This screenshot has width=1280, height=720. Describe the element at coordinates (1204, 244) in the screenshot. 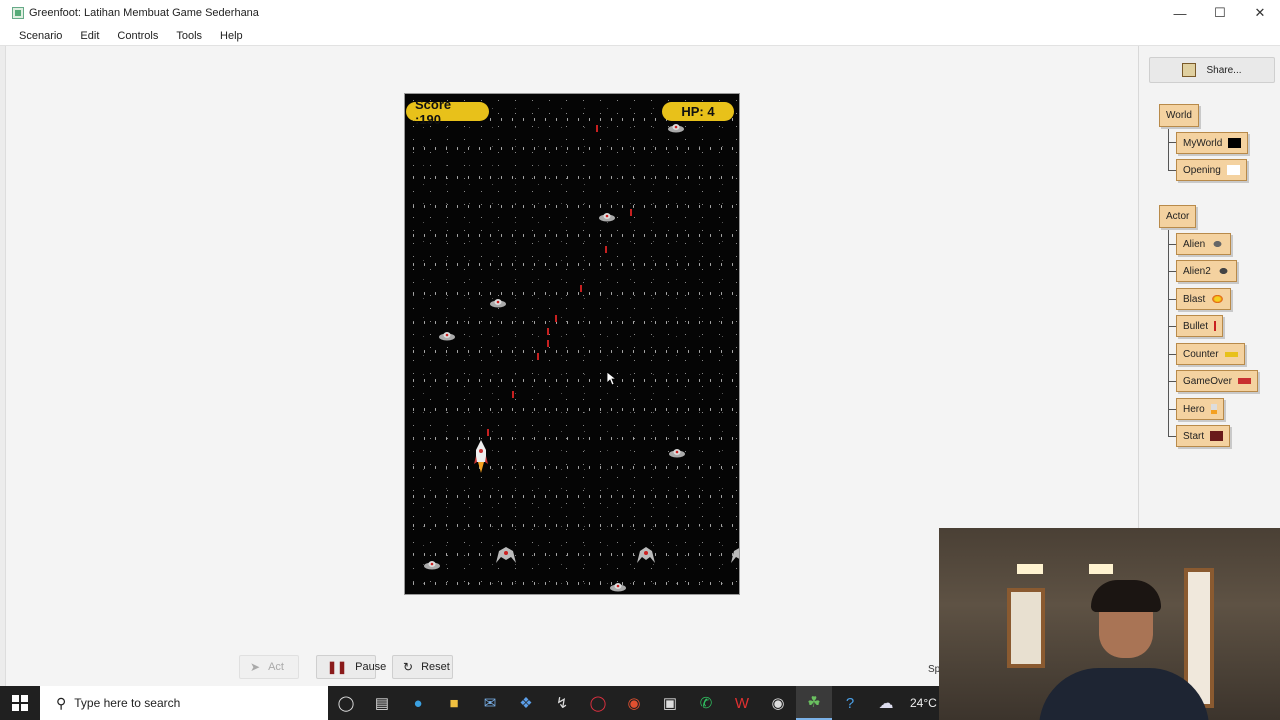

I see `class-alien: Alien` at that location.